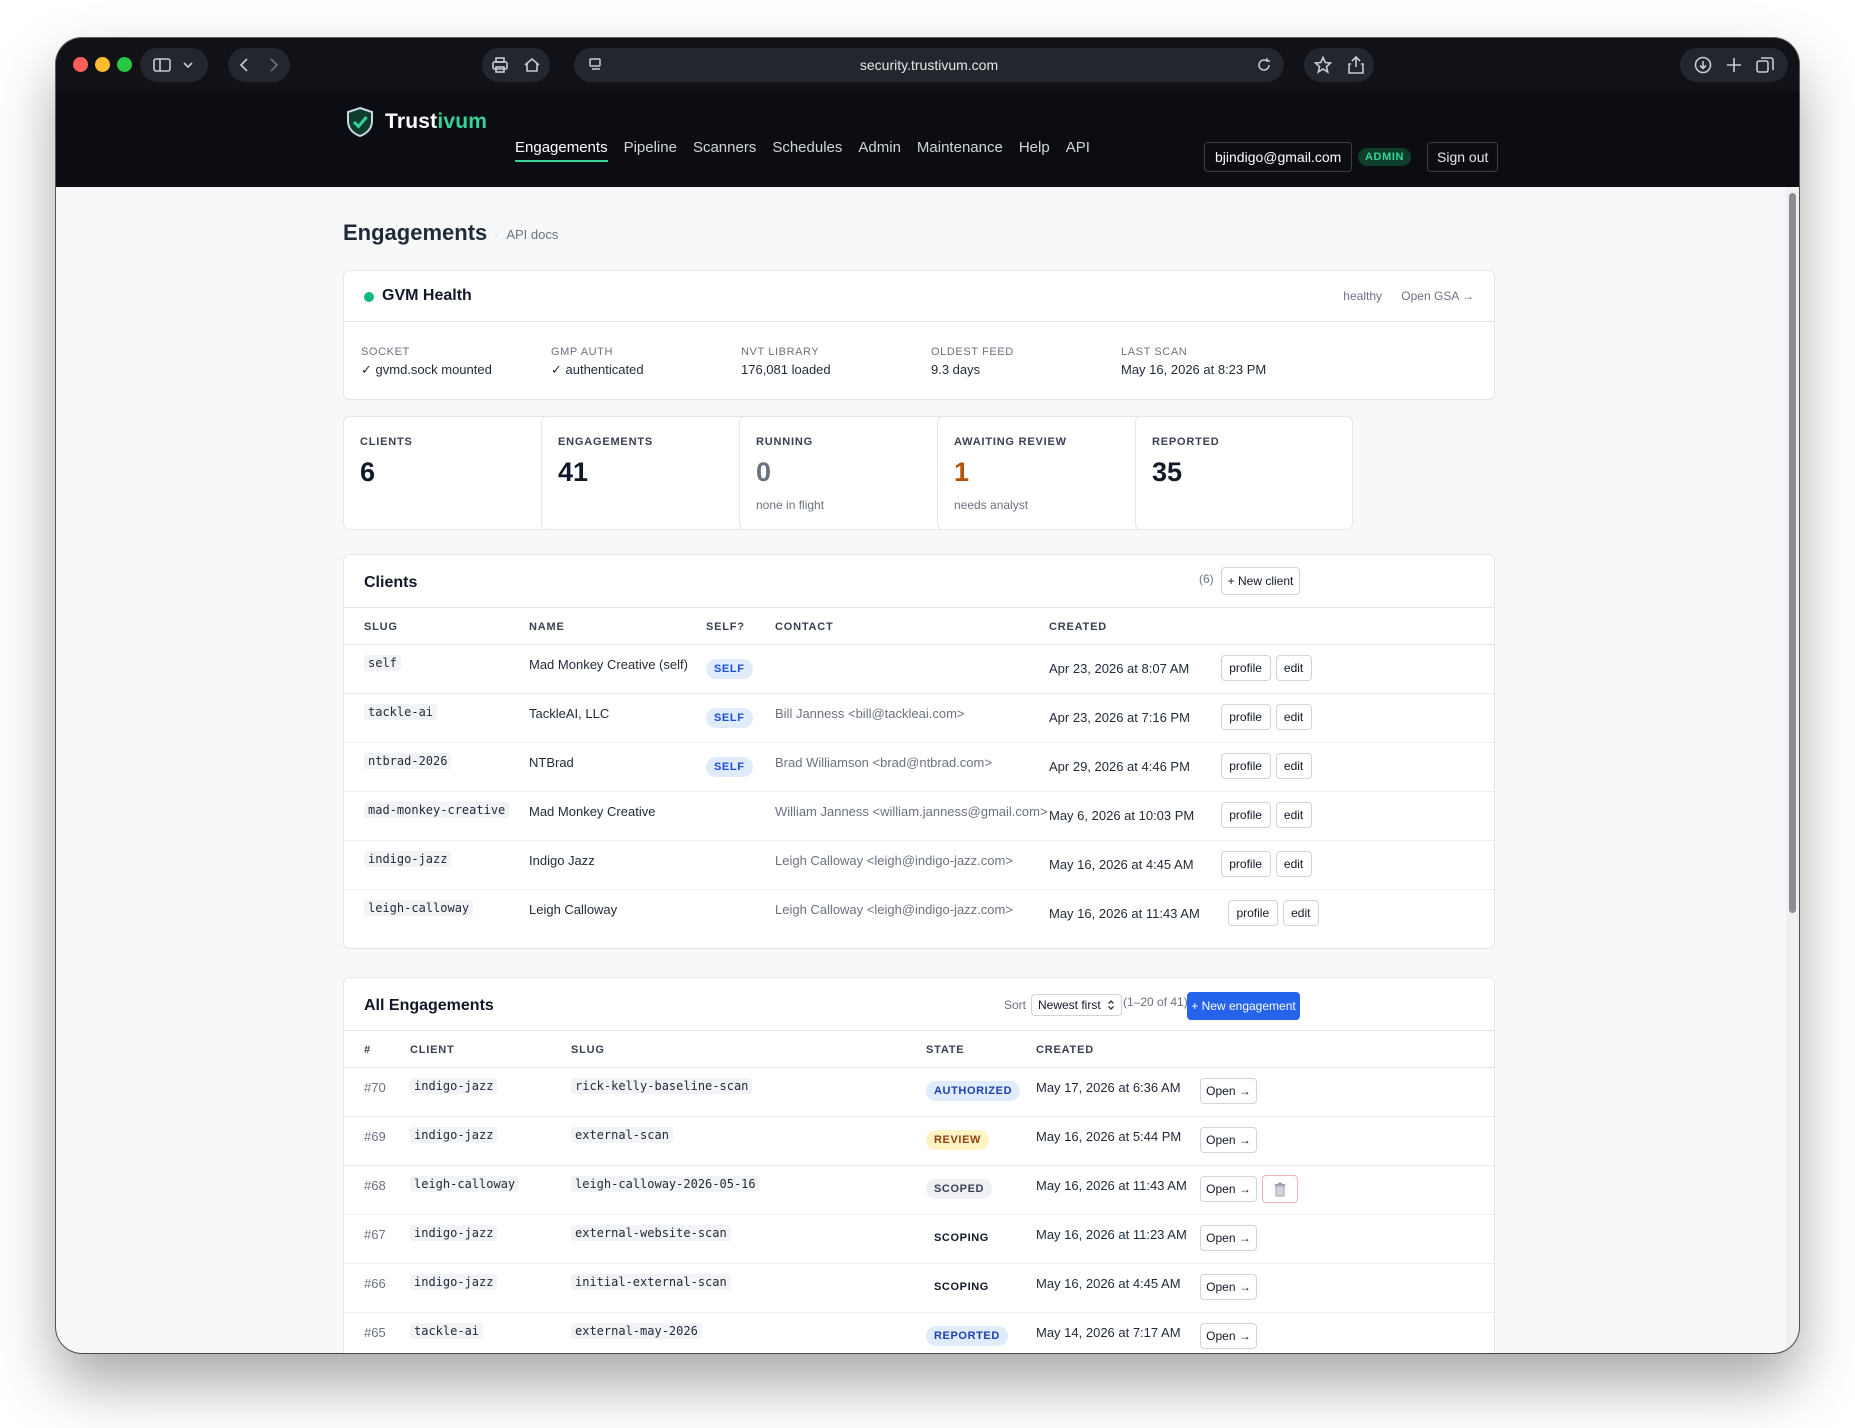 The height and width of the screenshot is (1428, 1855). I want to click on engagement-client: tackle-ai, so click(447, 1331).